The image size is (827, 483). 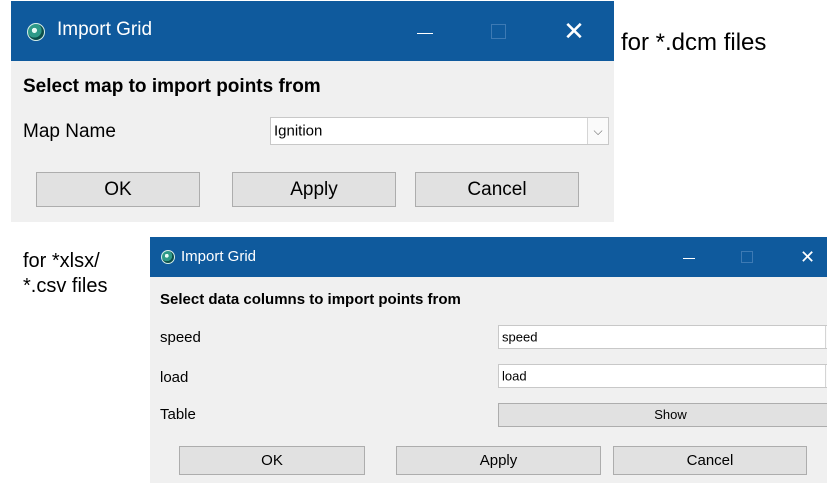 I want to click on map-name-label: Map Name, so click(x=69, y=131).